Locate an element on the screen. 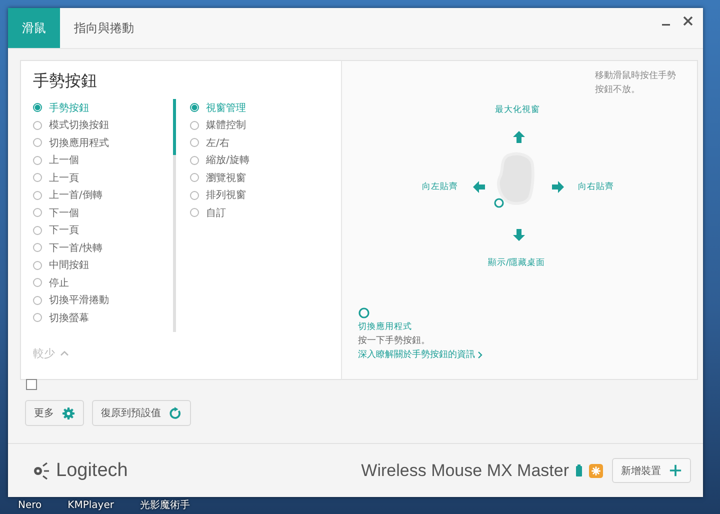 This screenshot has width=720, height=514. device-name: Wireless Mouse MX Master is located at coordinates (465, 470).